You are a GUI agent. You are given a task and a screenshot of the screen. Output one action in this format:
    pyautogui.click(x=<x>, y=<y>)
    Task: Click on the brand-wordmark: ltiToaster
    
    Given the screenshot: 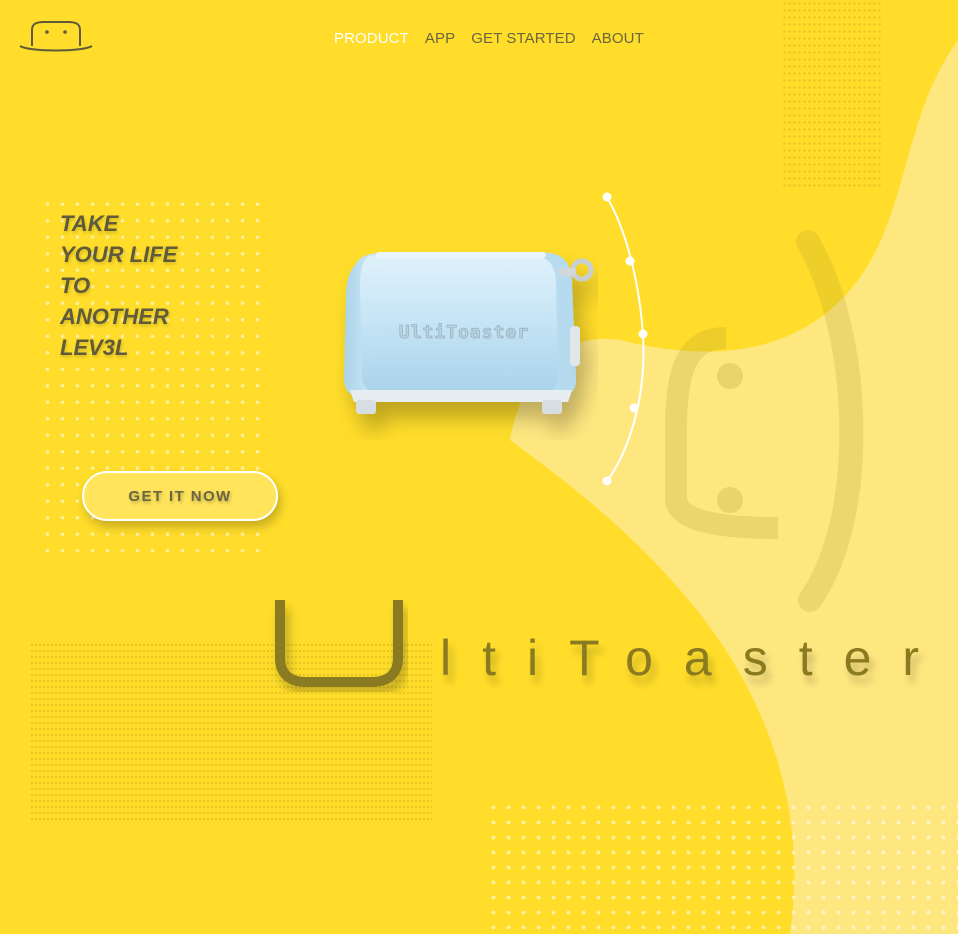 What is the action you would take?
    pyautogui.click(x=695, y=658)
    